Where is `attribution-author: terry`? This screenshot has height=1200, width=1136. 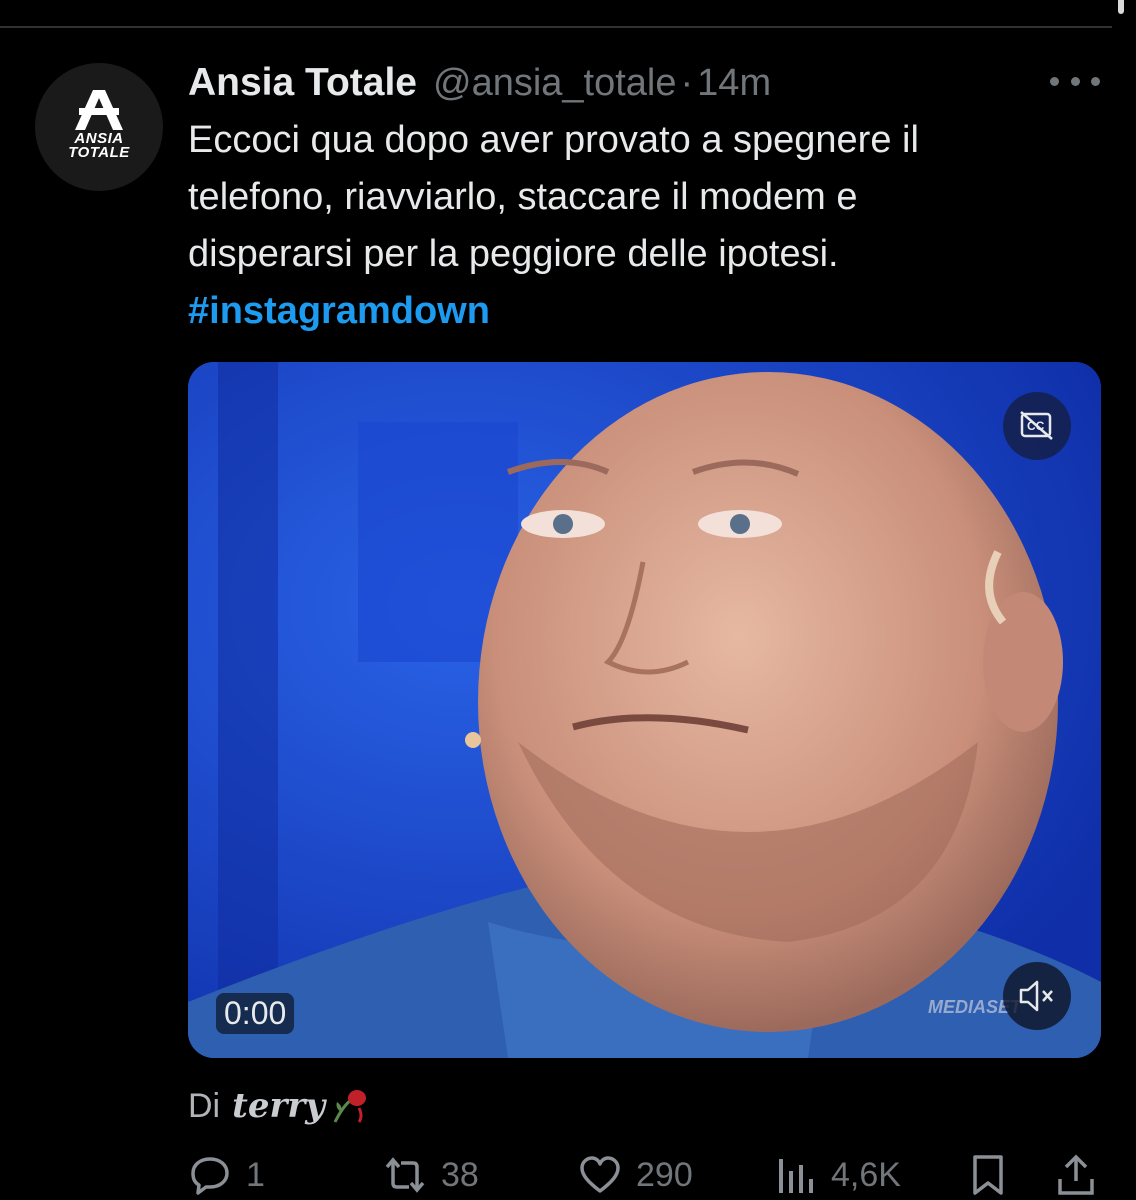
attribution-author: terry is located at coordinates (278, 1106).